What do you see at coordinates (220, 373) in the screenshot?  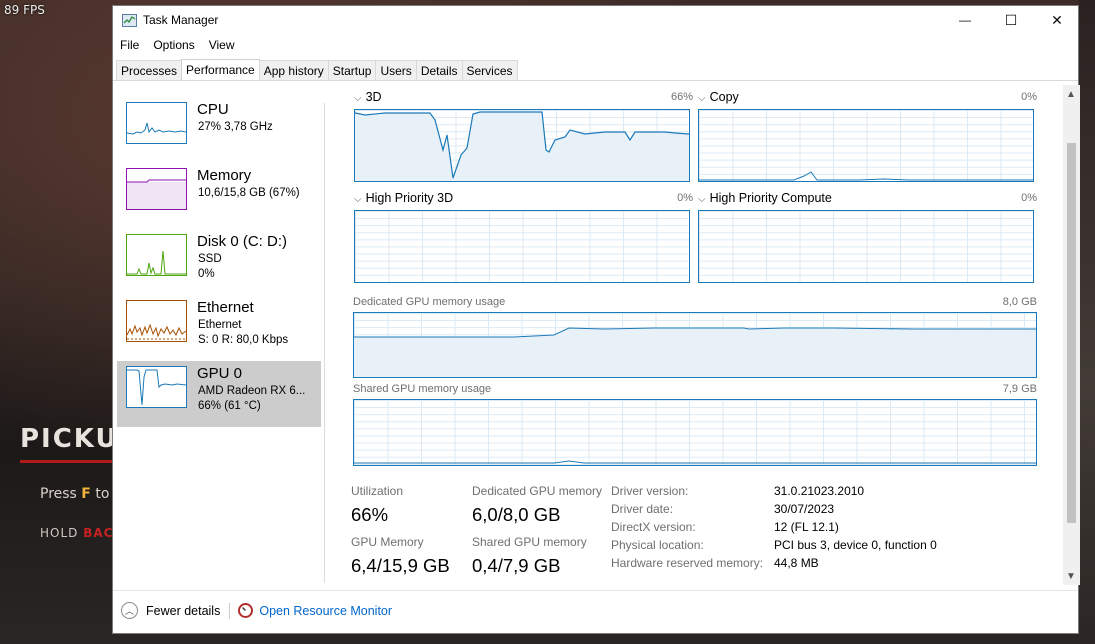 I see `sidebar-gpu-name: GPU 0` at bounding box center [220, 373].